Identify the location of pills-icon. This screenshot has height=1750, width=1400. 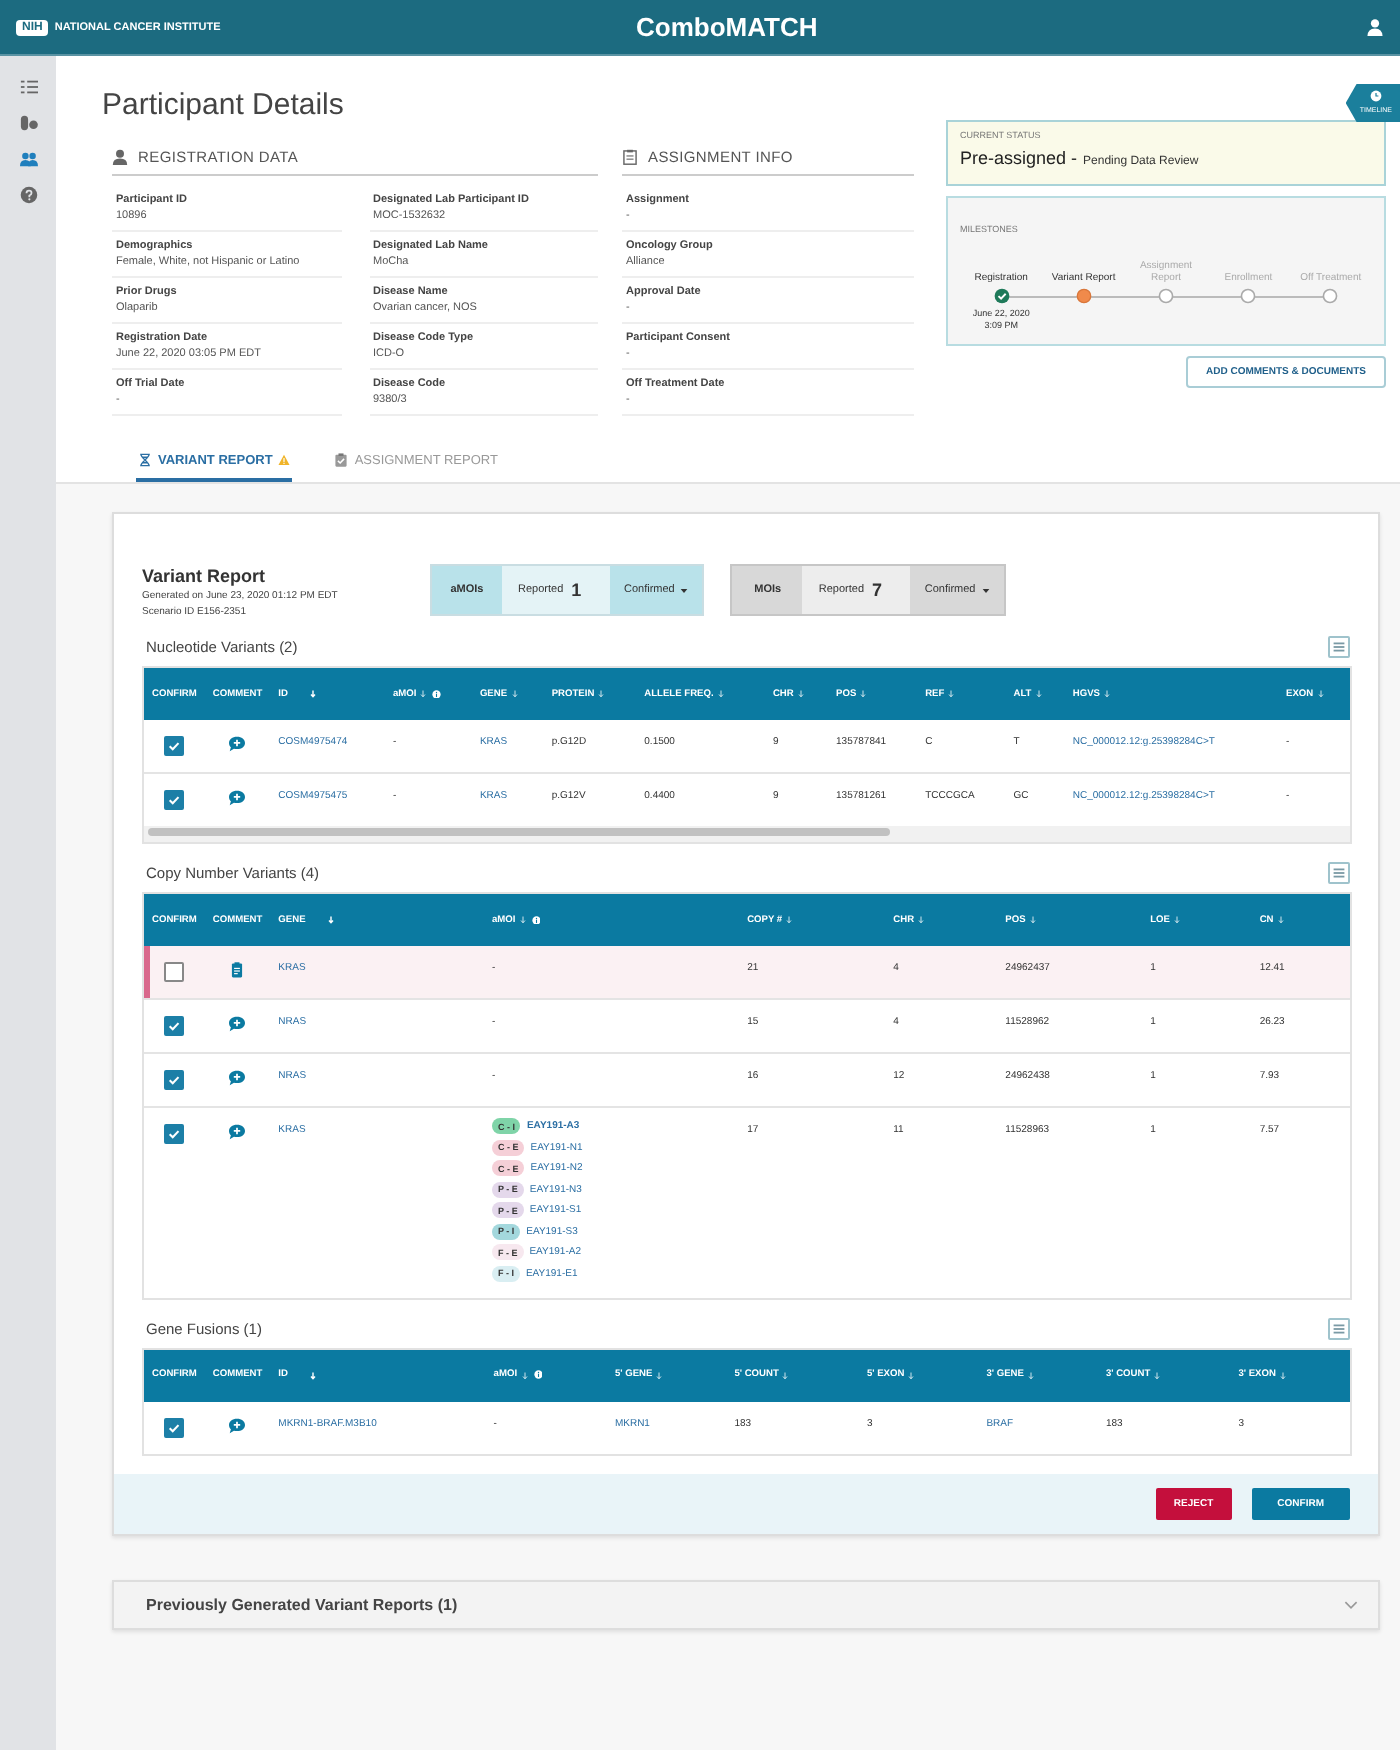
(28, 123).